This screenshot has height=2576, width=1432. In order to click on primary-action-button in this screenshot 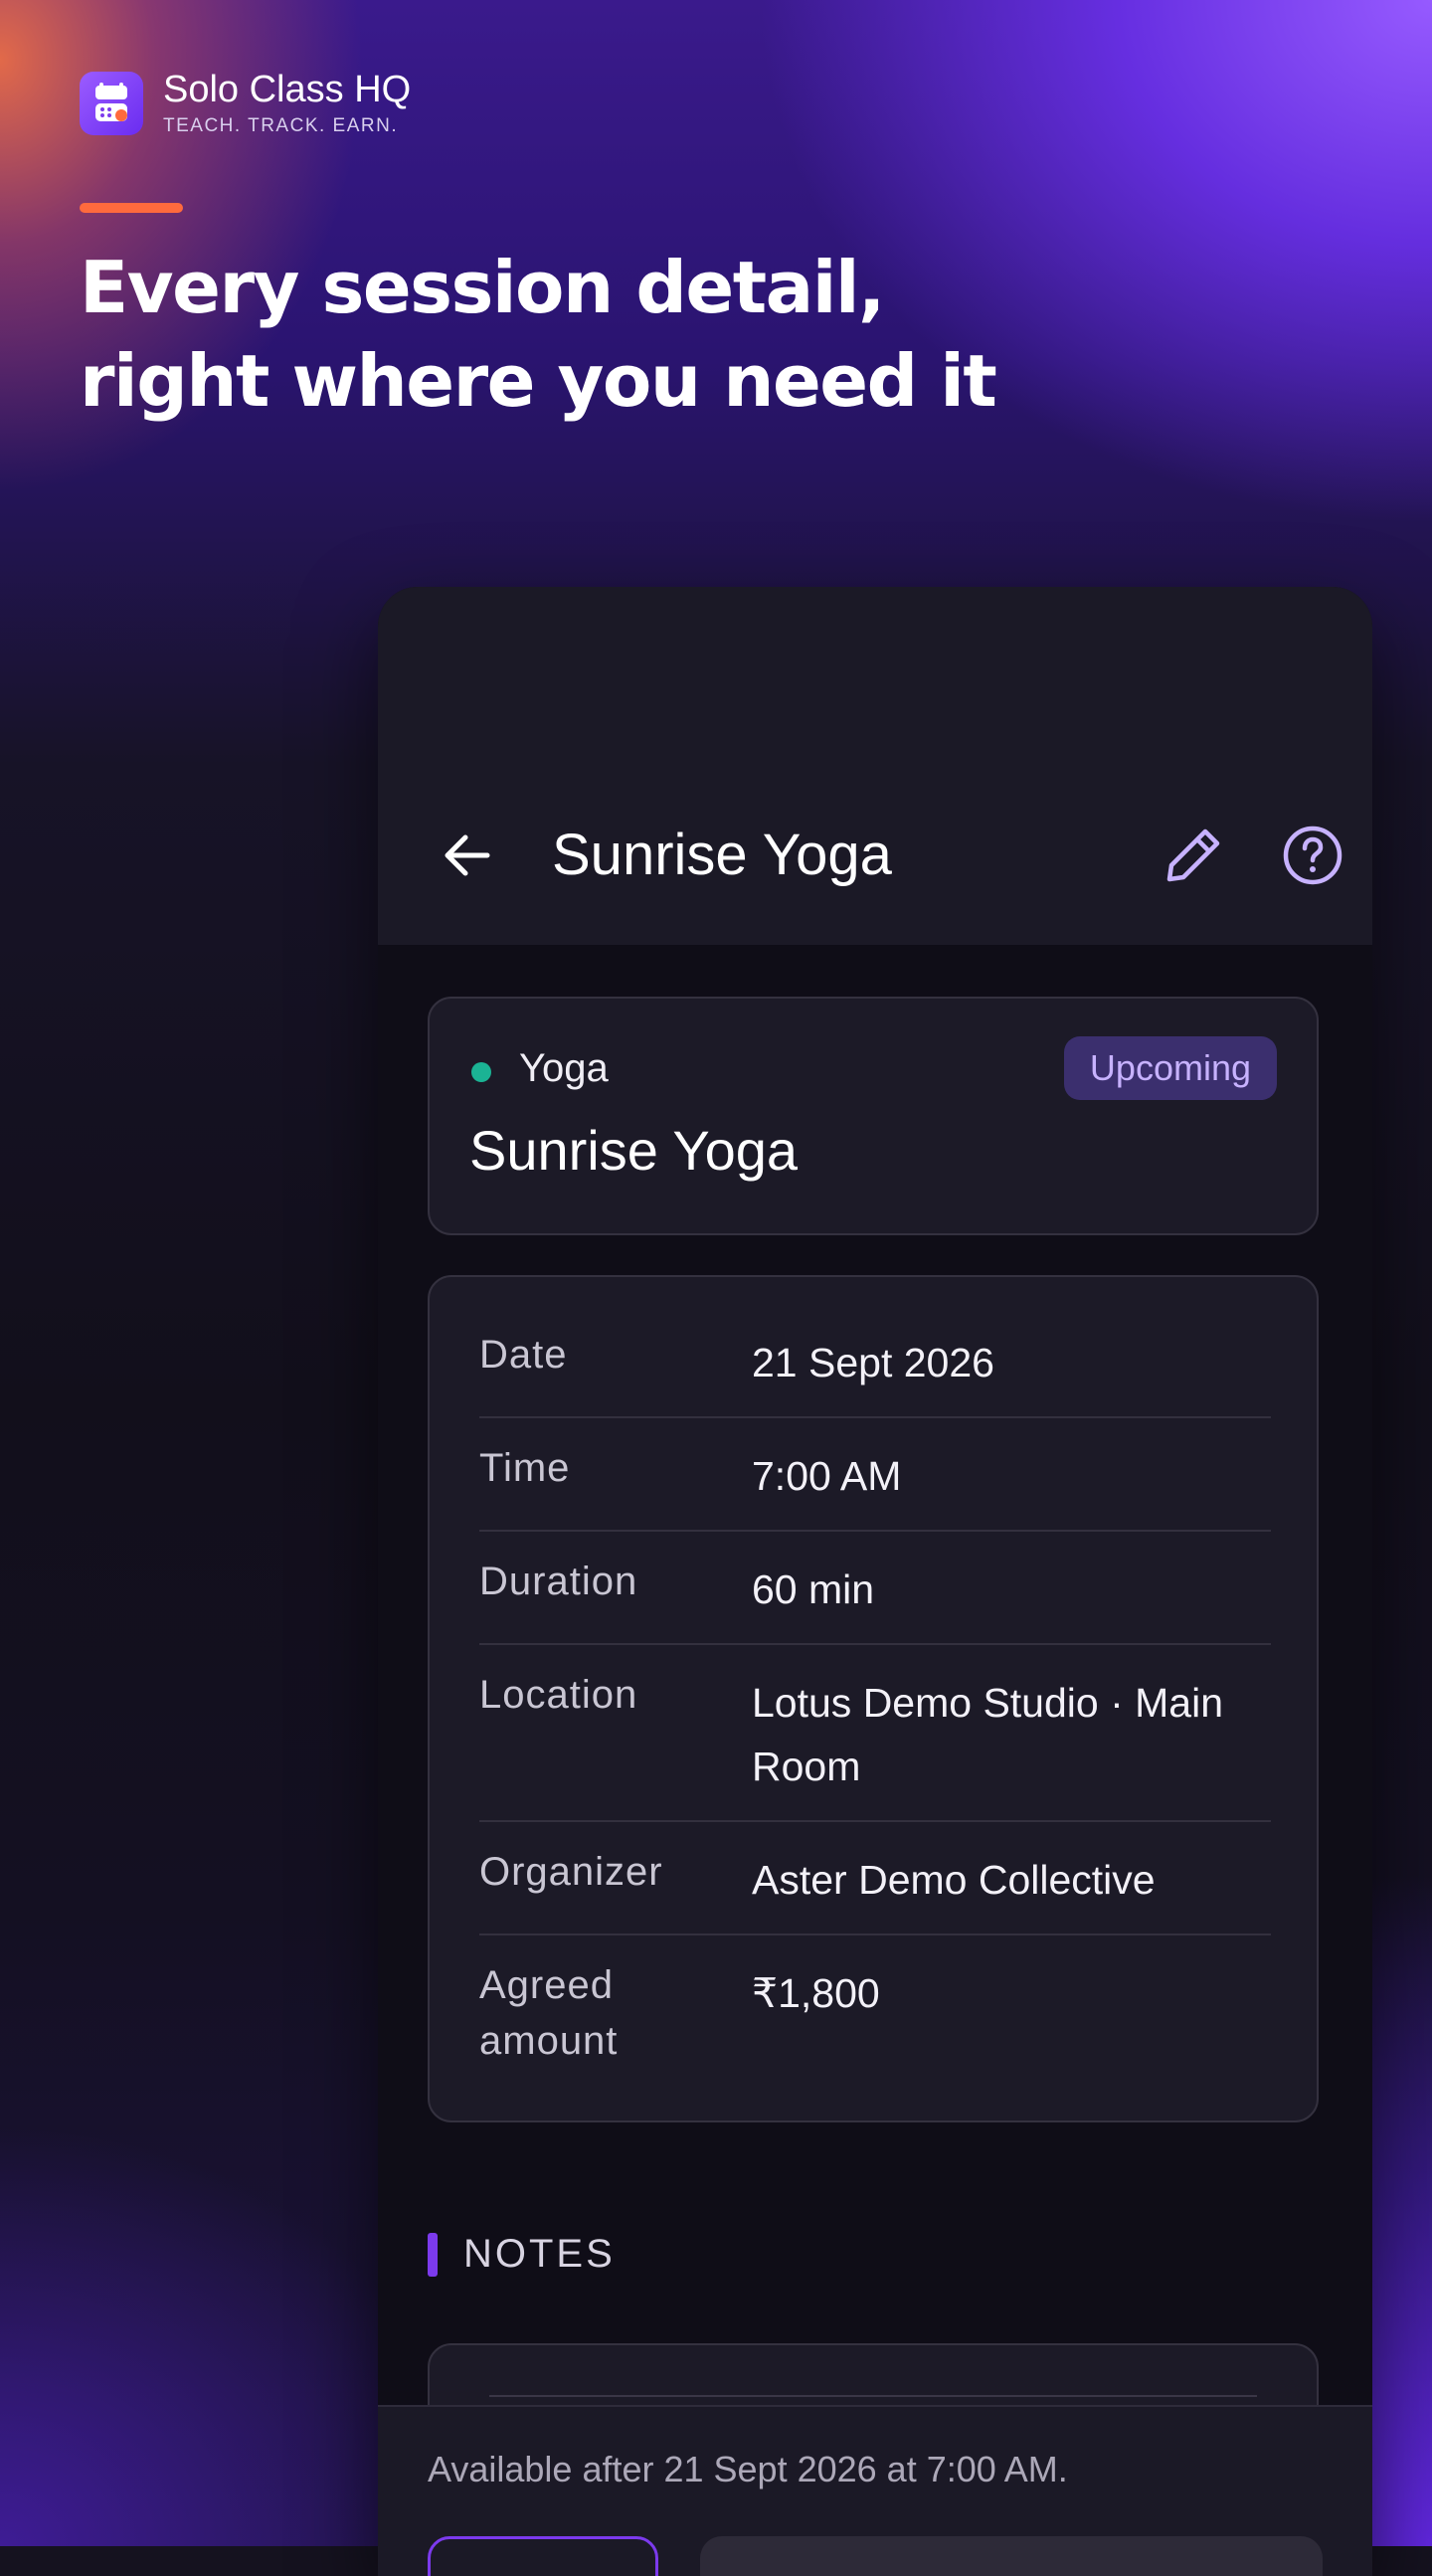, I will do `click(1012, 2556)`.